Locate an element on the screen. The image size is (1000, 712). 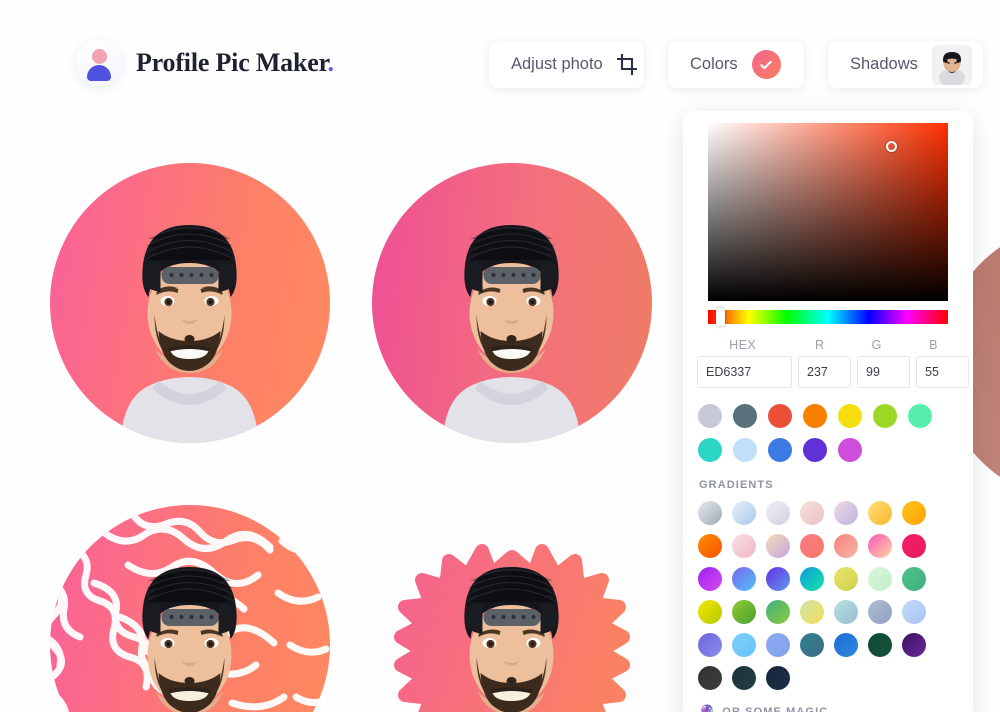
crystal-ball-icon: 🔮 is located at coordinates (708, 708).